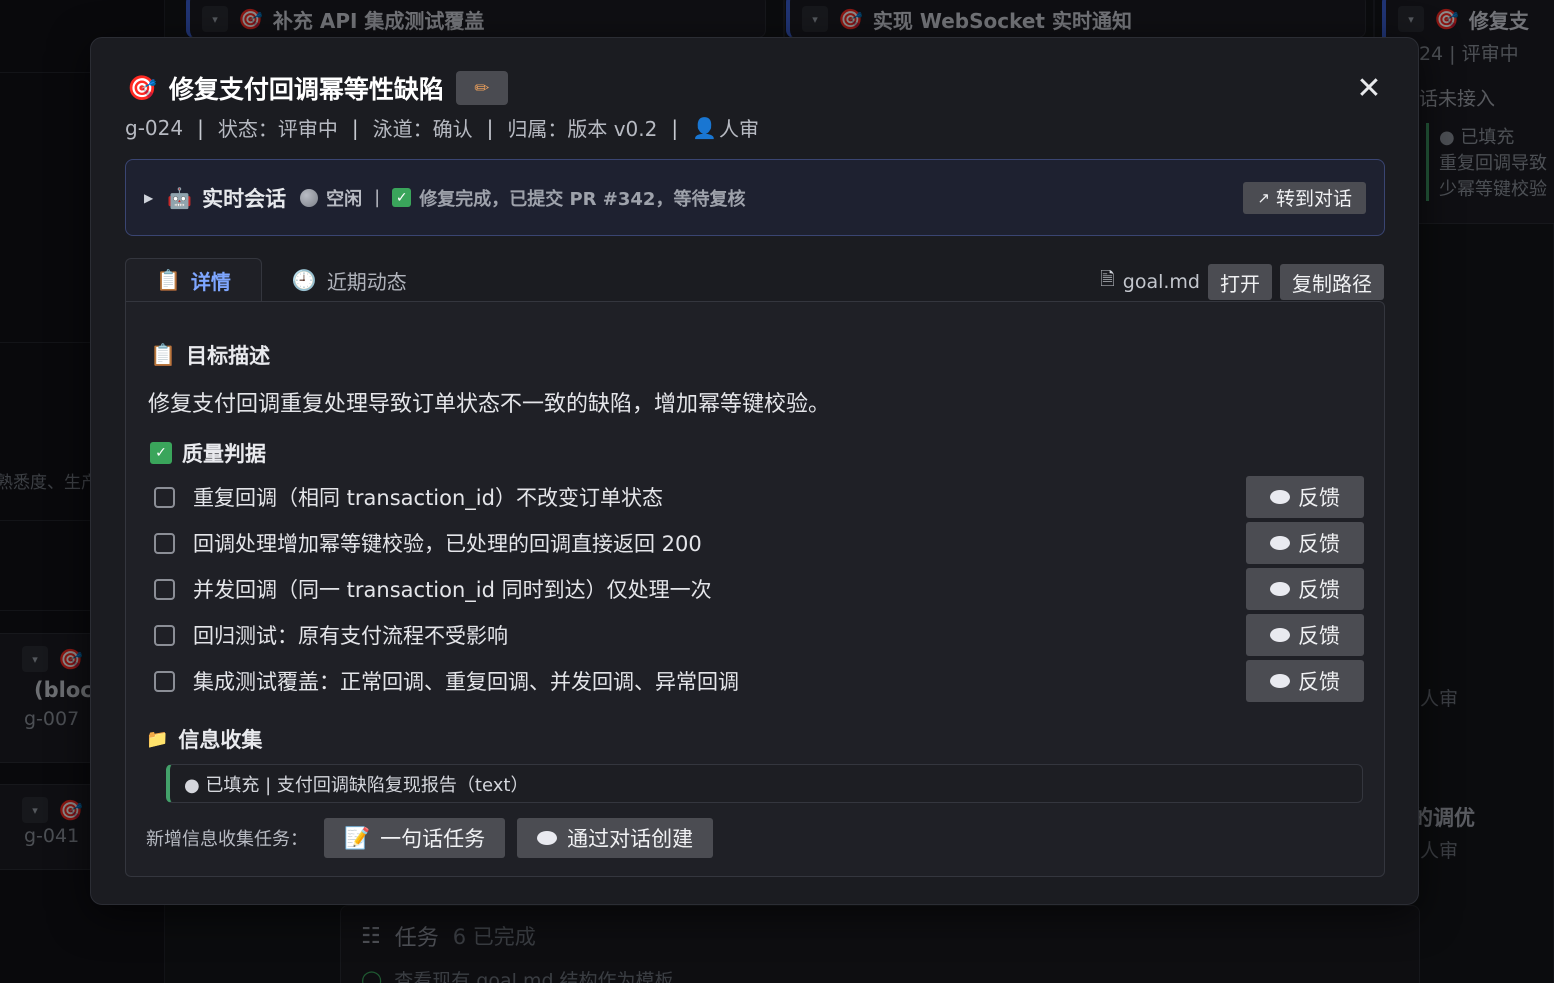 This screenshot has height=983, width=1554. Describe the element at coordinates (422, 129) in the screenshot. I see `goal-lane: 泳道：确认` at that location.